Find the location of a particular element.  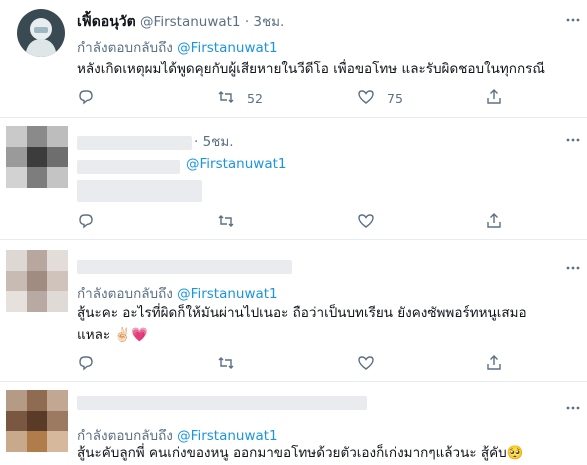

tweet-text-line: แหละ ✌🏻💗 is located at coordinates (113, 335).